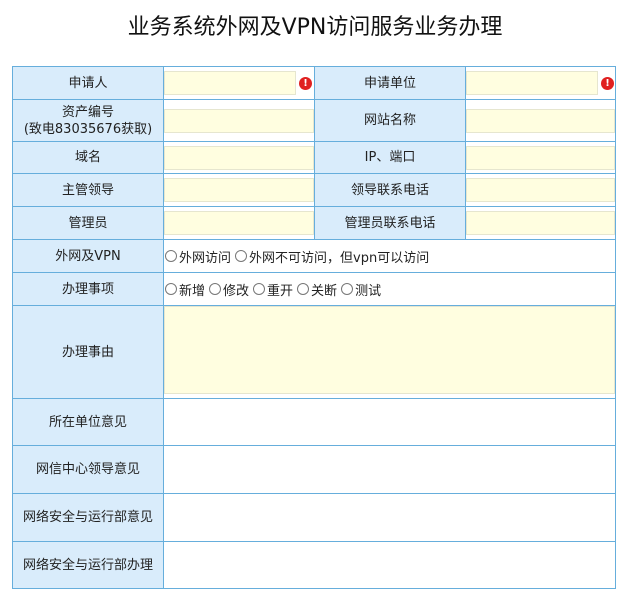 This screenshot has height=599, width=630. I want to click on admin-phone-input, so click(540, 223).